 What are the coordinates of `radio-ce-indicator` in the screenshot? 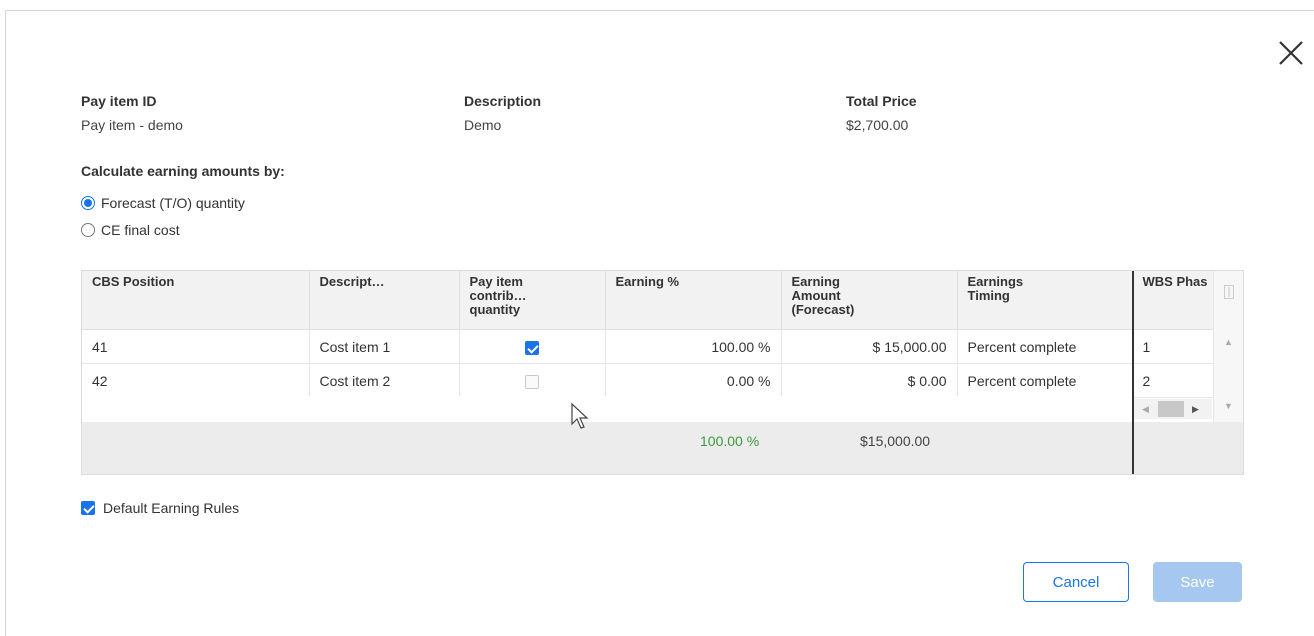 It's located at (88, 230).